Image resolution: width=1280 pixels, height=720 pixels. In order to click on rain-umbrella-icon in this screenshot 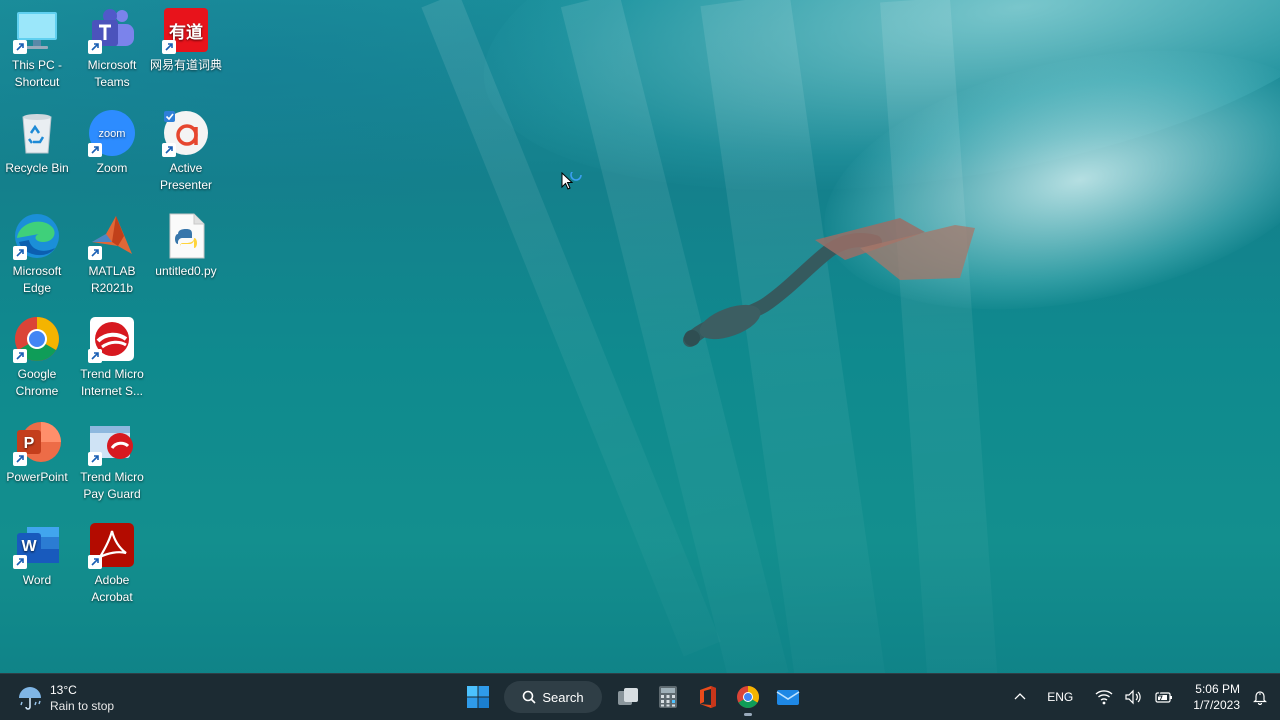, I will do `click(30, 698)`.